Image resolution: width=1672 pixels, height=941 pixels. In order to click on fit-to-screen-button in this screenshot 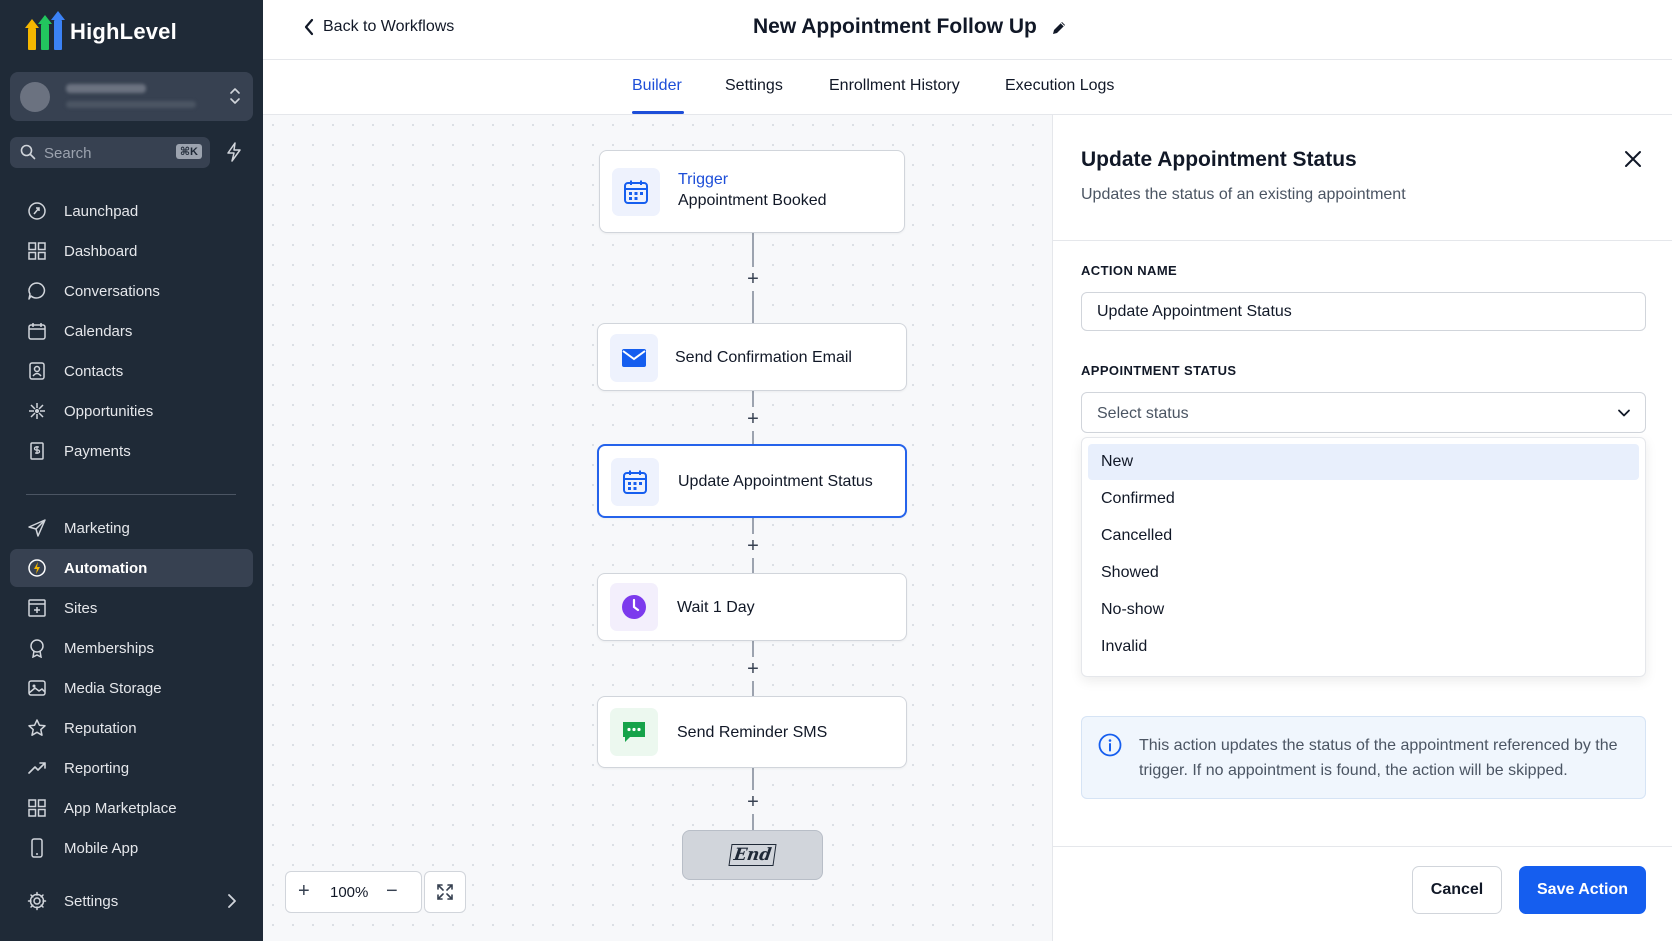, I will do `click(445, 892)`.